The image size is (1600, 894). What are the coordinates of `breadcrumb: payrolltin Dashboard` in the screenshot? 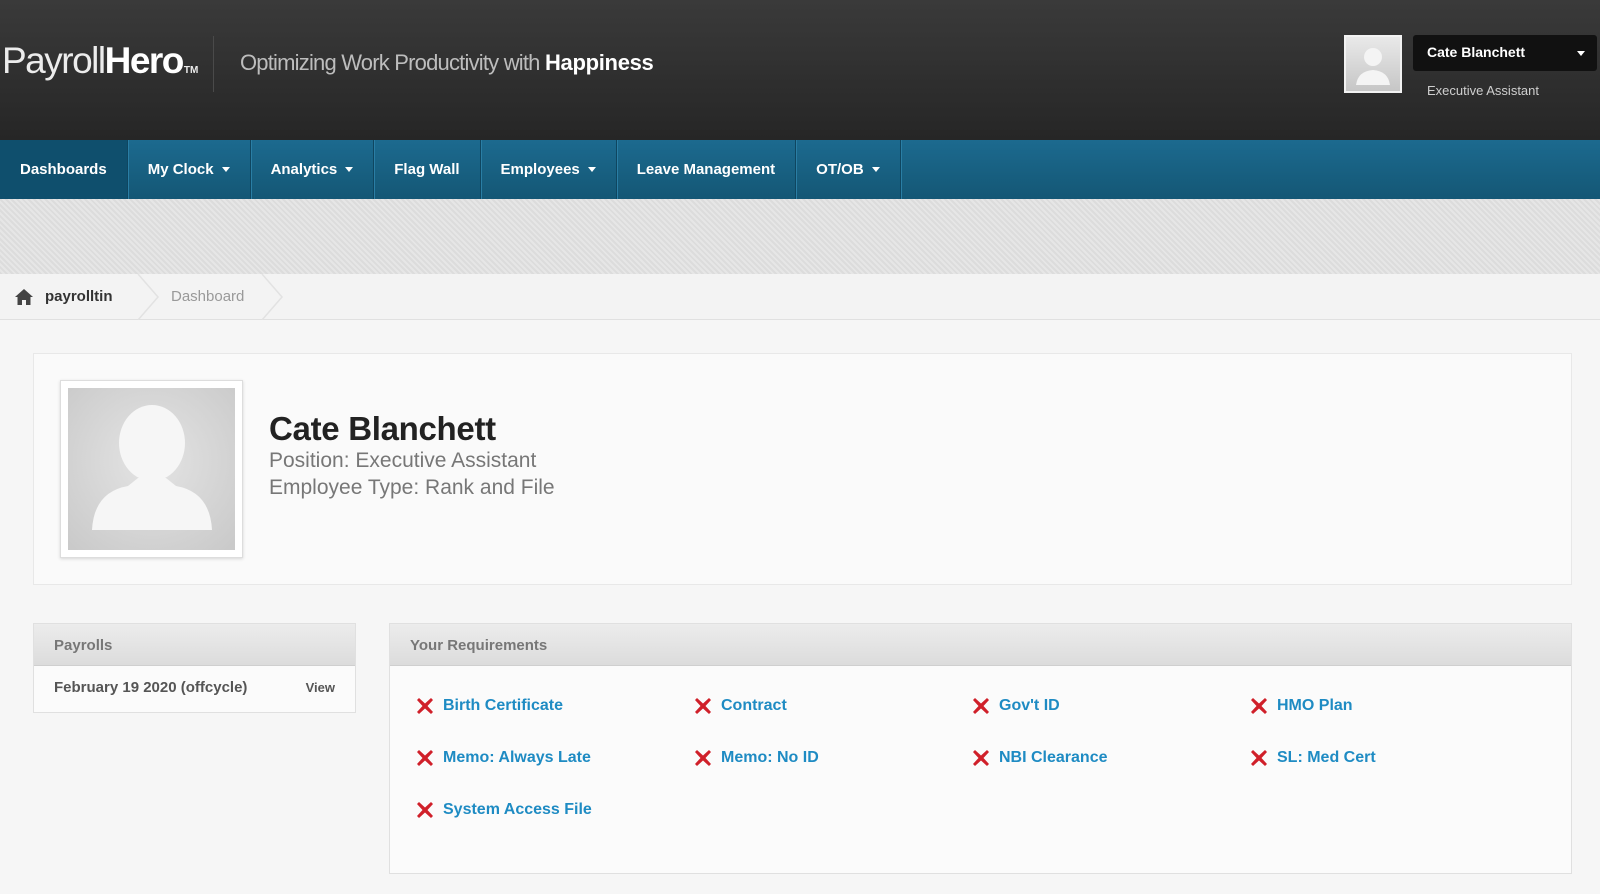 It's located at (800, 297).